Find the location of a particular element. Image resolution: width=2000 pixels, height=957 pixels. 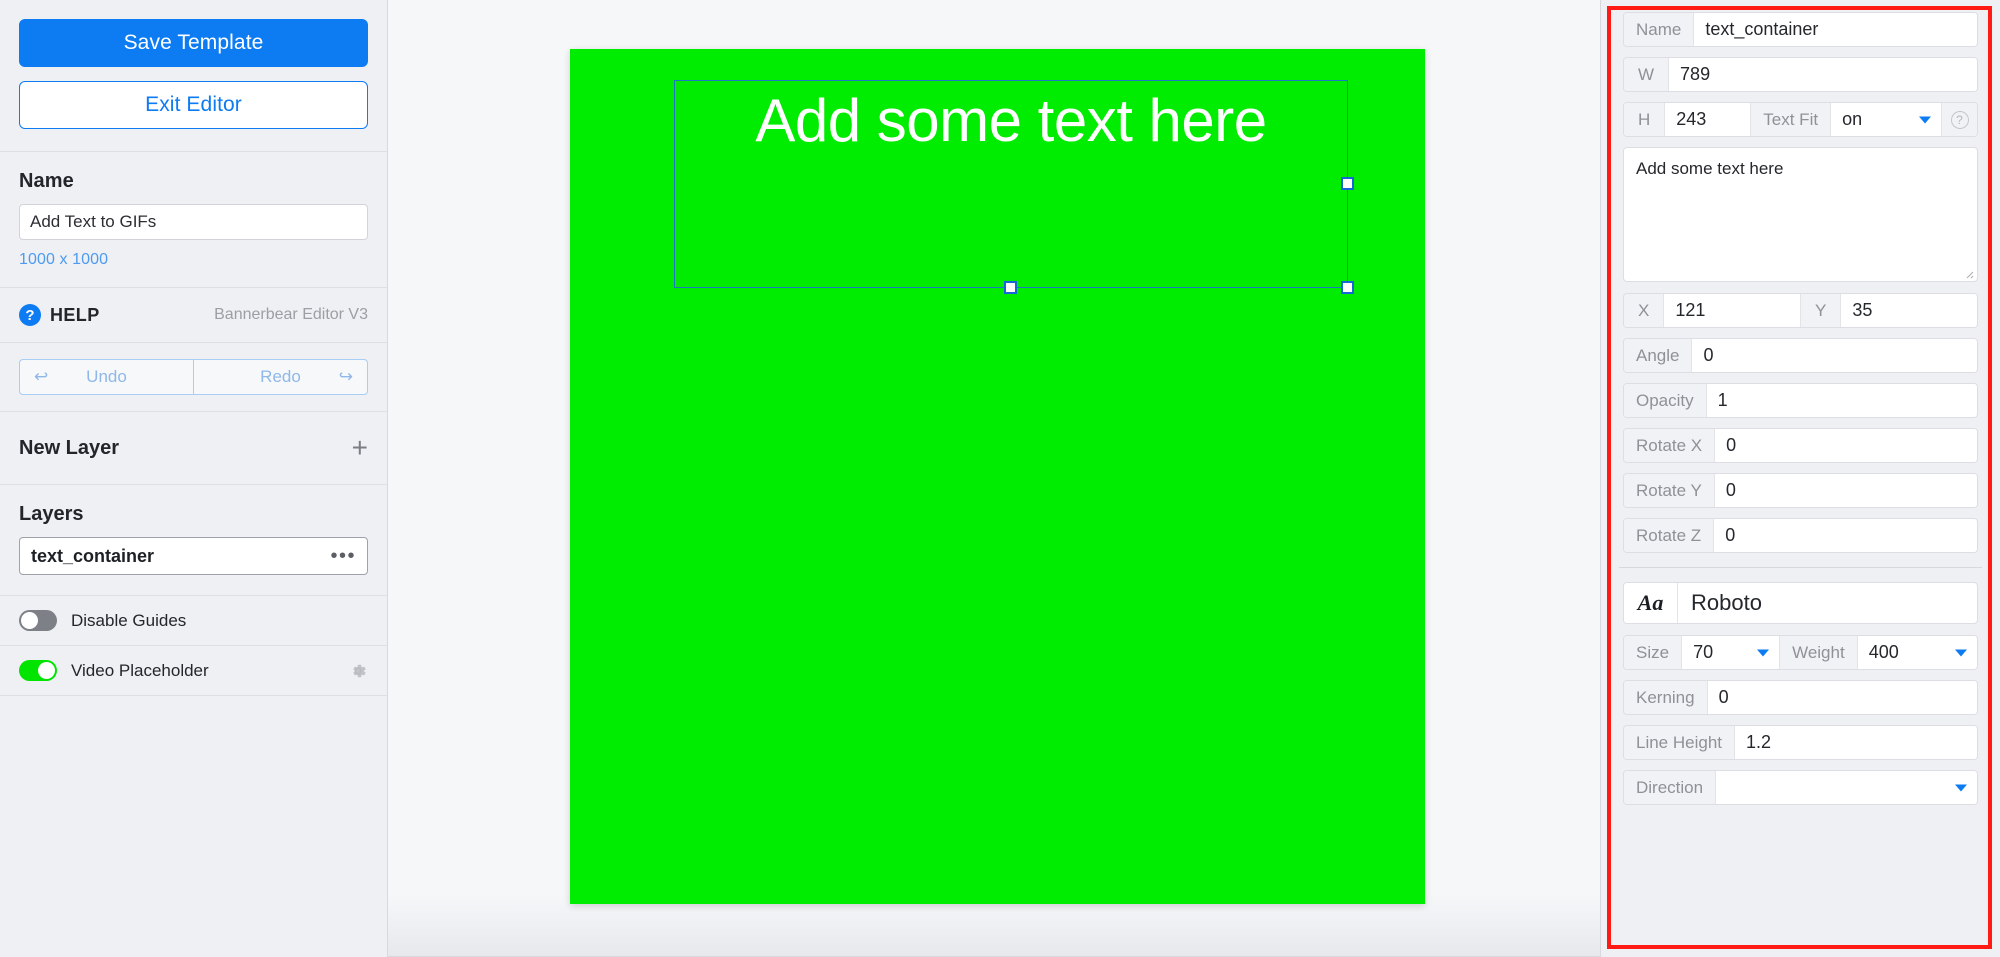

kerning-field: Kerning 0 is located at coordinates (1800, 697).